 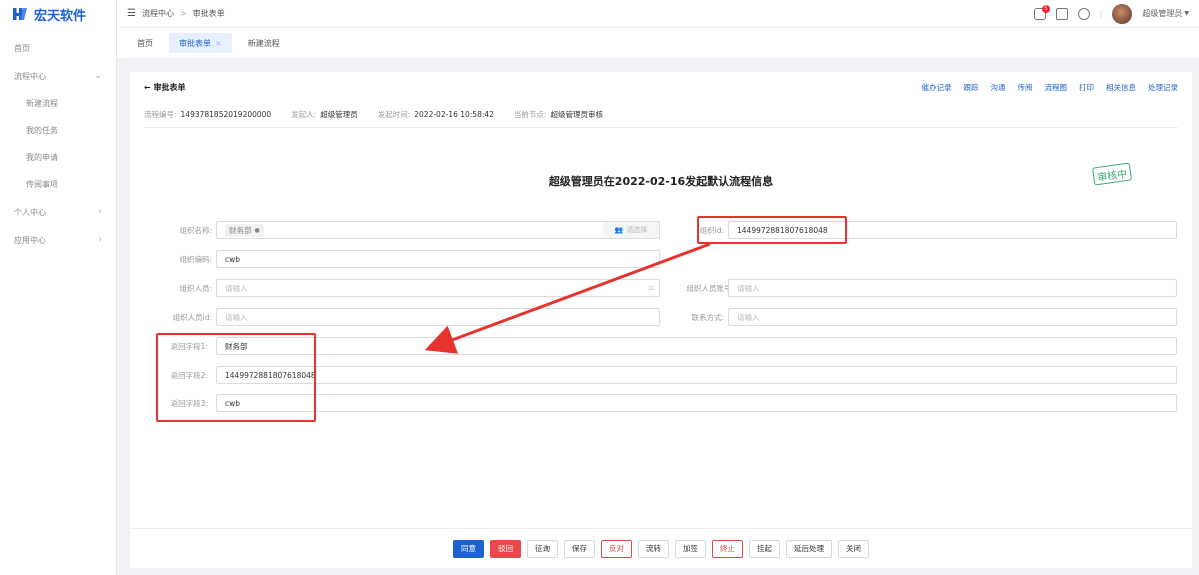 I want to click on logo-icon, so click(x=20, y=14).